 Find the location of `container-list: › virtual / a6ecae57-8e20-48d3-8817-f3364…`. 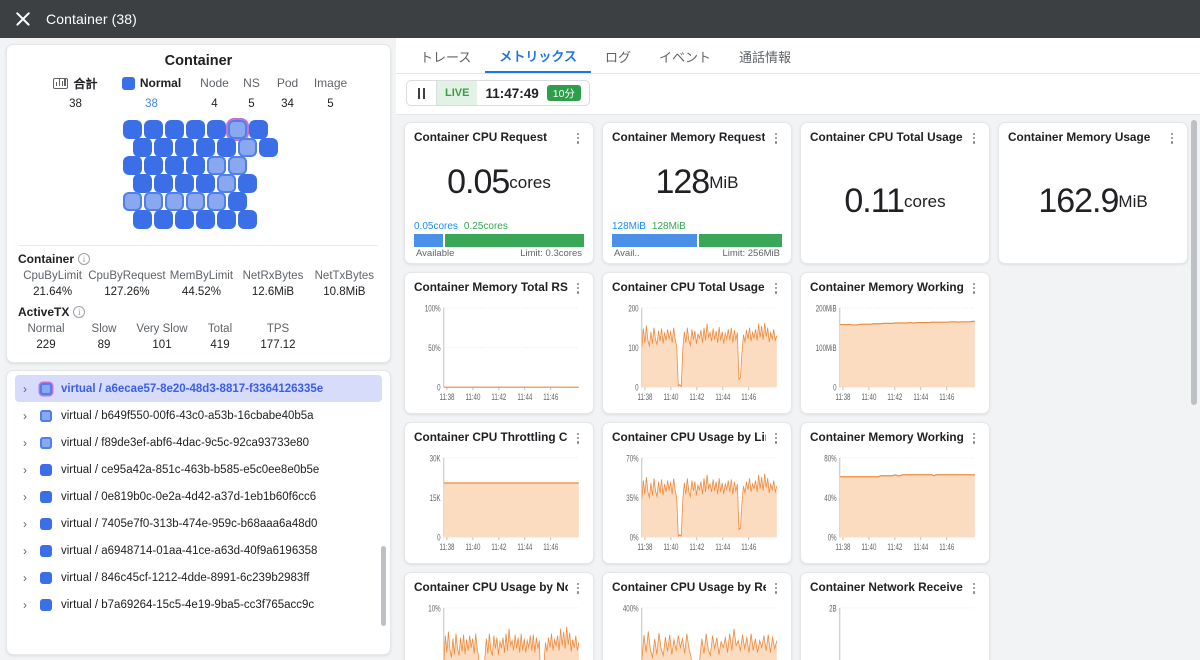

container-list: › virtual / a6ecae57-8e20-48d3-8817-f3364… is located at coordinates (198, 514).